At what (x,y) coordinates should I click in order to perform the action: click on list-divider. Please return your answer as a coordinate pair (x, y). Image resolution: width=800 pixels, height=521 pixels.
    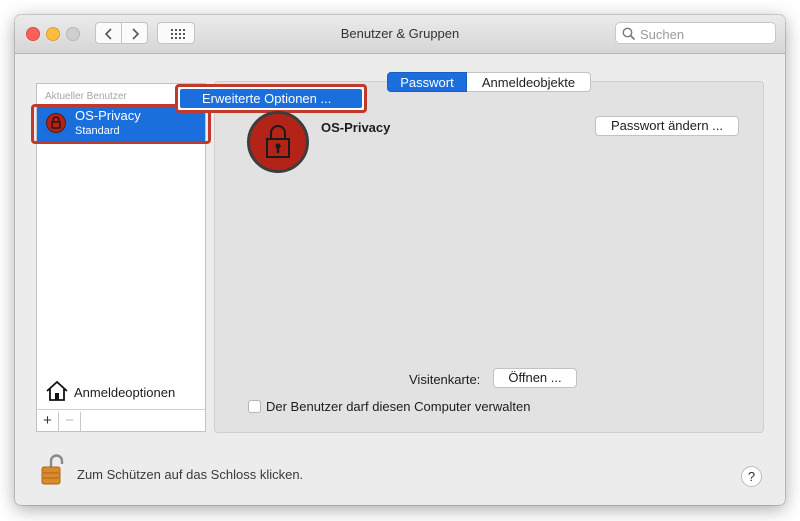
    Looking at the image, I should click on (121, 409).